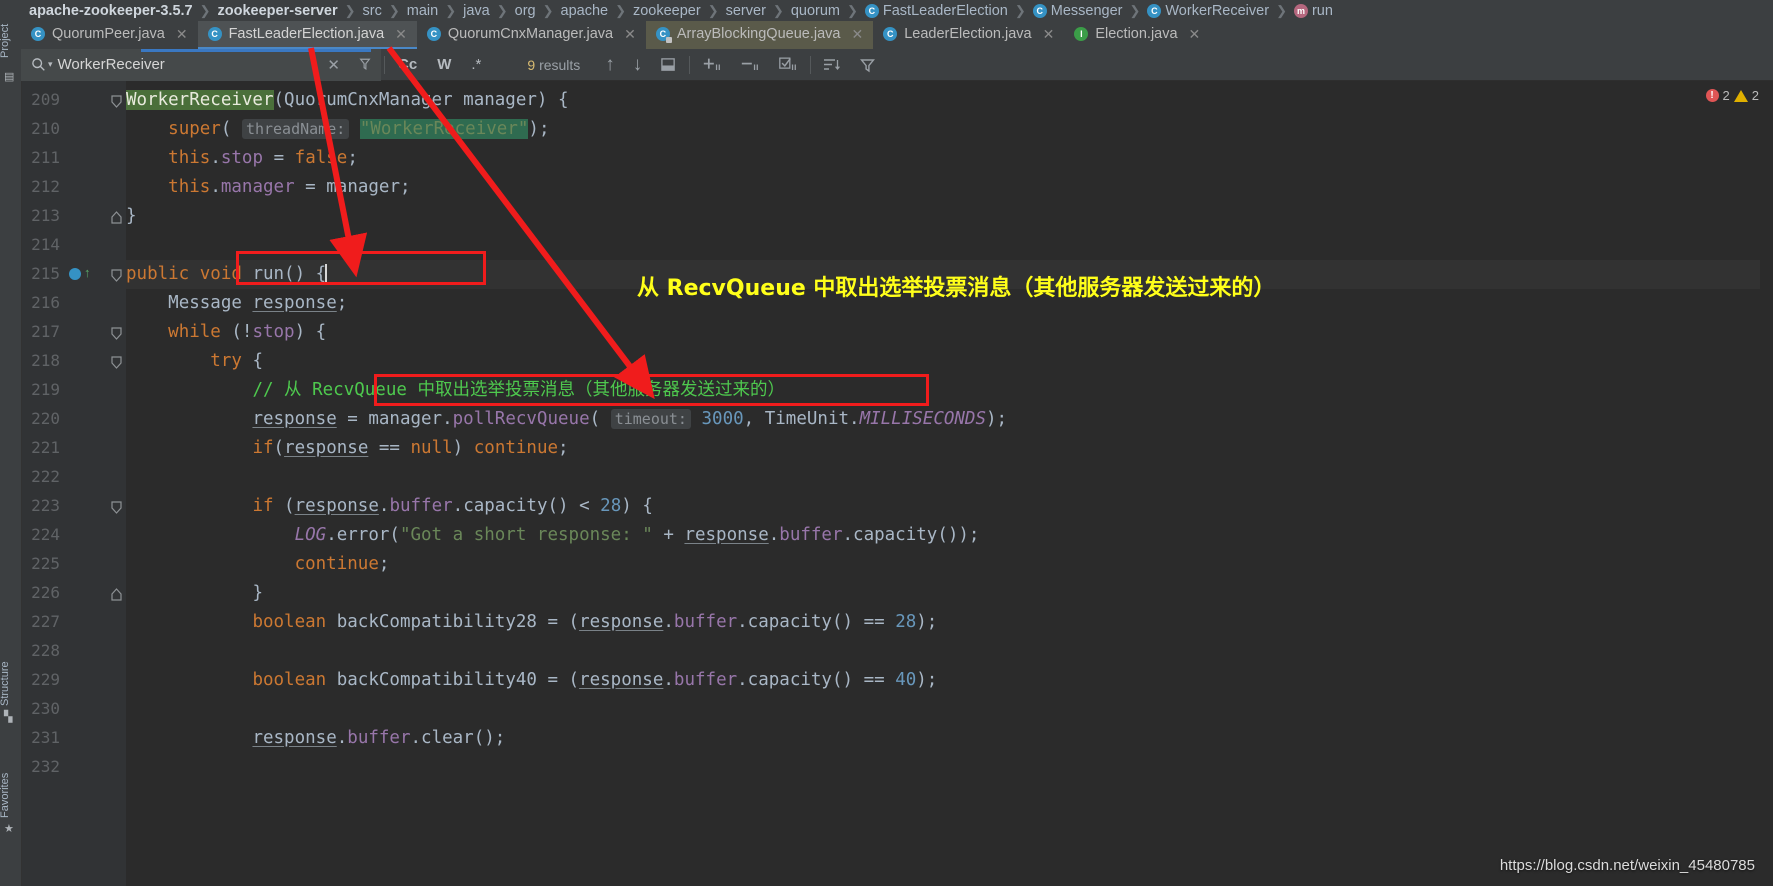 The image size is (1773, 886). What do you see at coordinates (268, 187) in the screenshot?
I see `code-line: this.manager = manager;` at bounding box center [268, 187].